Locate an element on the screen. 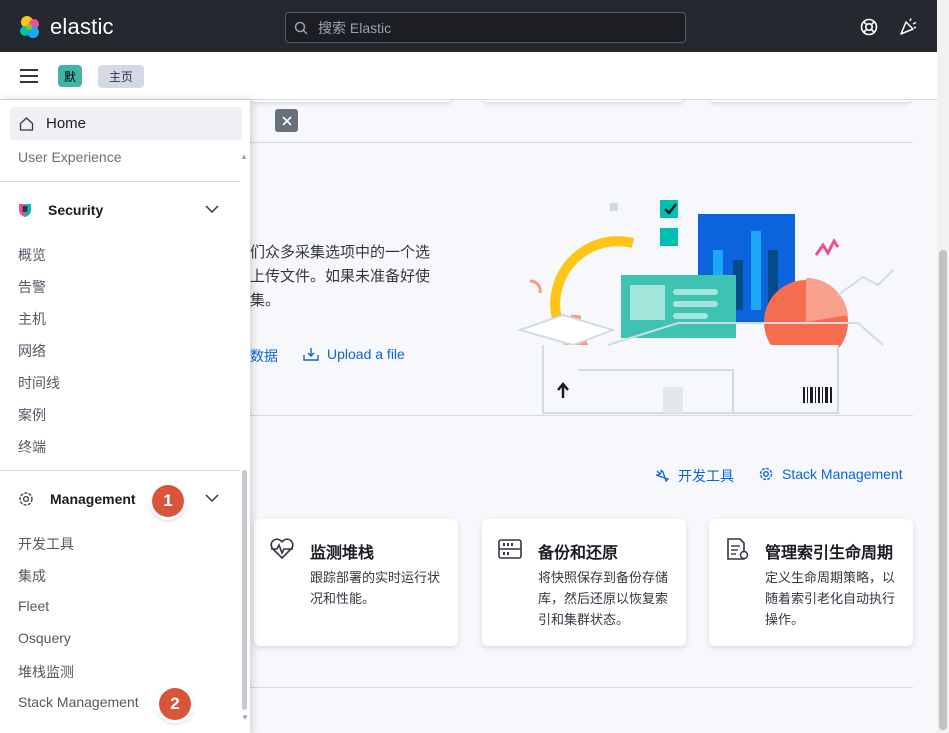  intro-line: 上传文件。如果未准备好使 is located at coordinates (340, 276).